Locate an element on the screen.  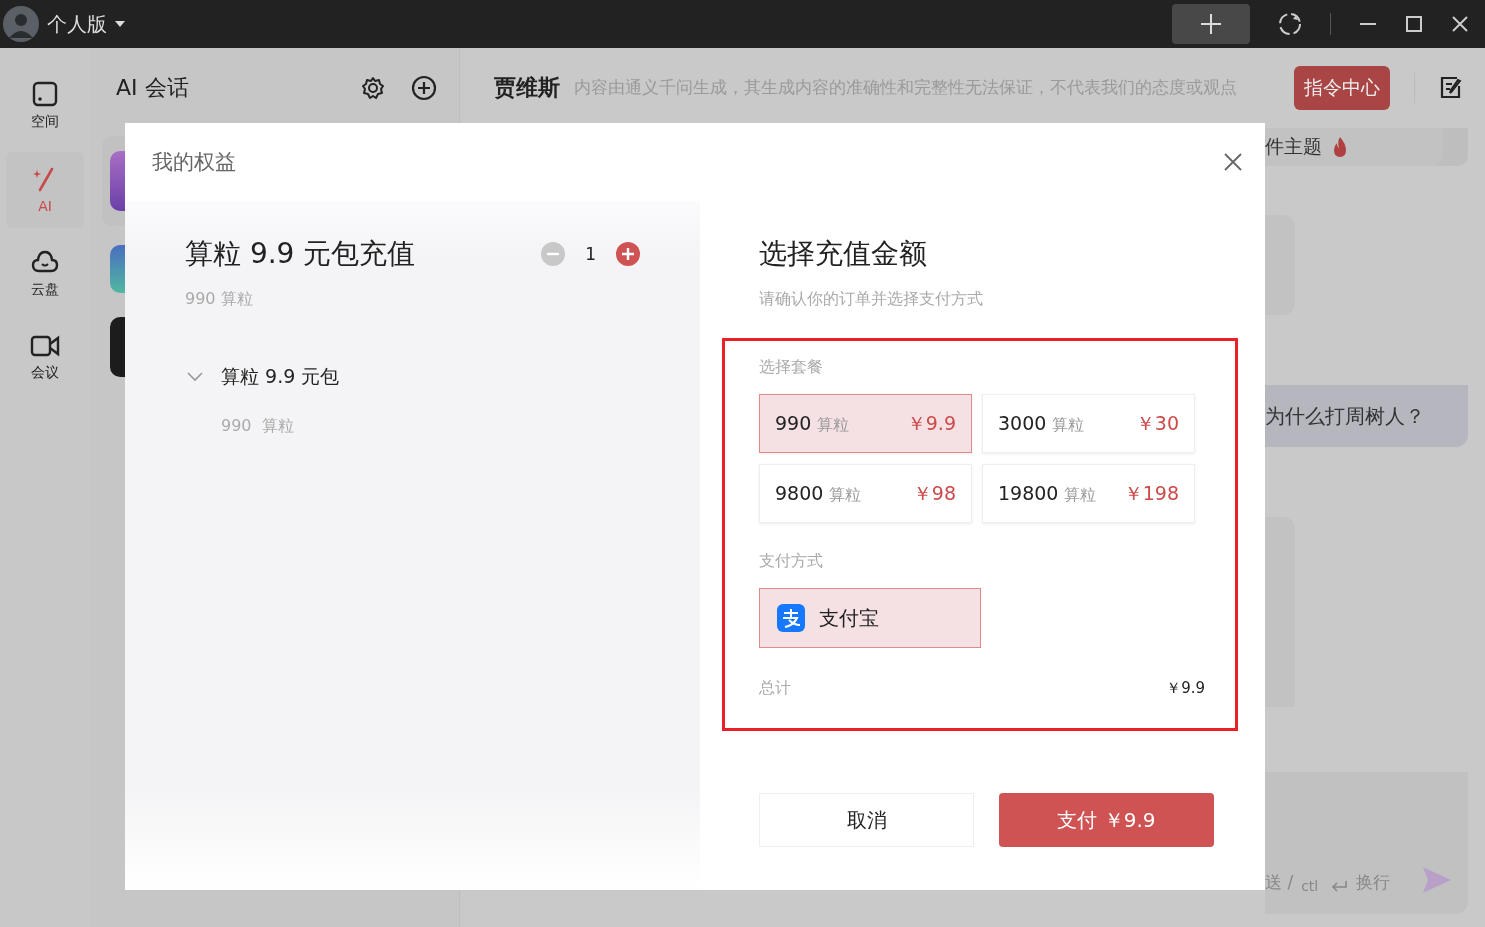
rail-item: 云盘 is located at coordinates (45, 274).